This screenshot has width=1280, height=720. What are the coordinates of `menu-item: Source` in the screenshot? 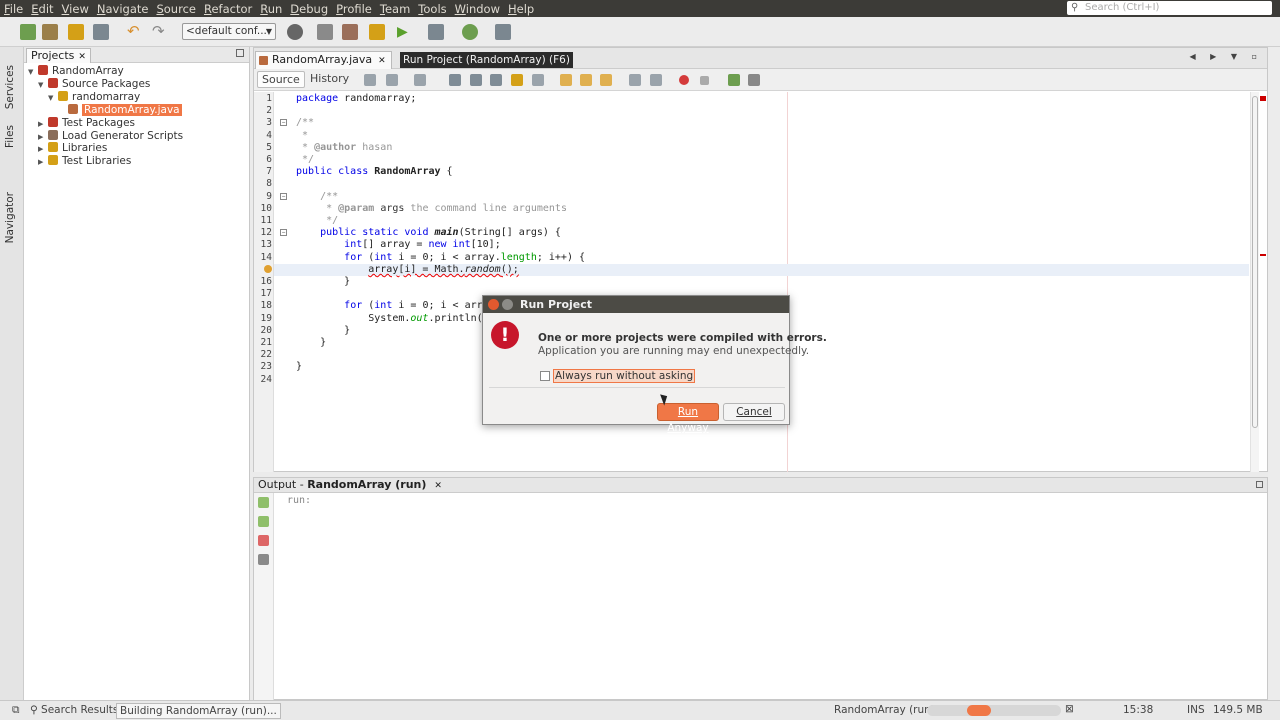 It's located at (176, 9).